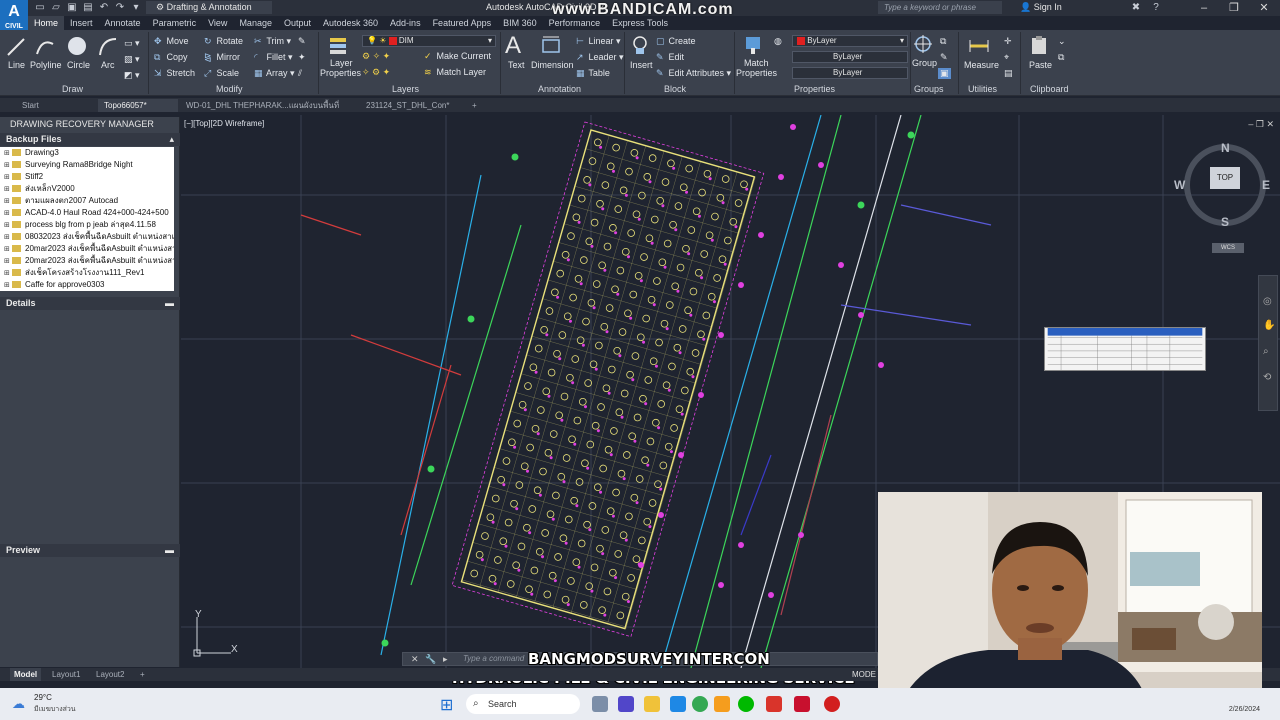  I want to click on navigation-bar: ◎ ✋ ⌕ ⟲, so click(1268, 343).